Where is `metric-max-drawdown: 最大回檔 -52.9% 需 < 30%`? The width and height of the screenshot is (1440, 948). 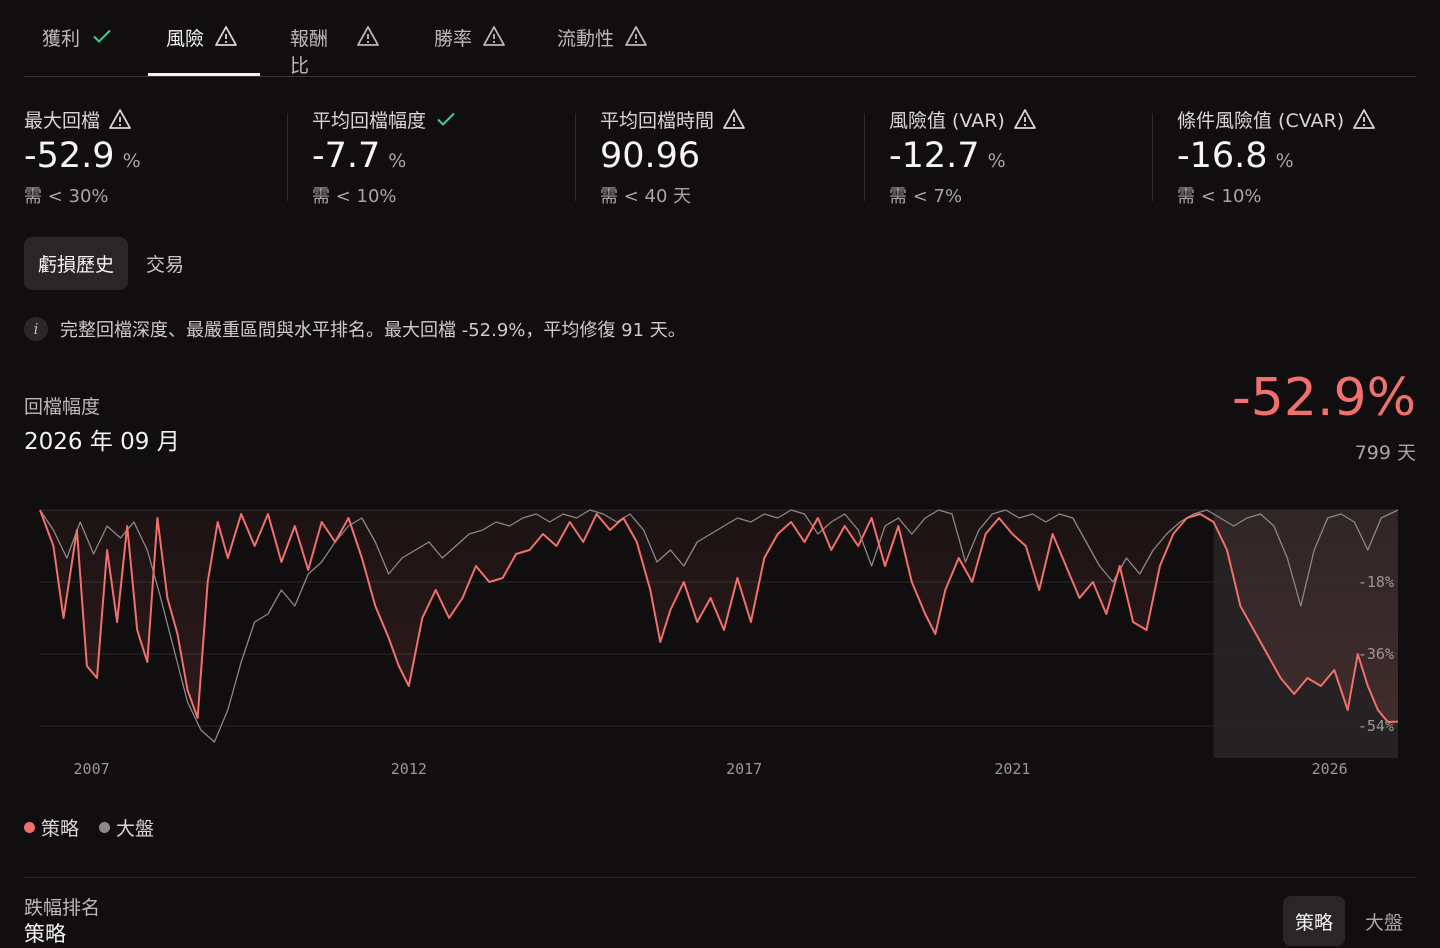
metric-max-drawdown: 最大回檔 -52.9% 需 < 30% is located at coordinates (82, 155).